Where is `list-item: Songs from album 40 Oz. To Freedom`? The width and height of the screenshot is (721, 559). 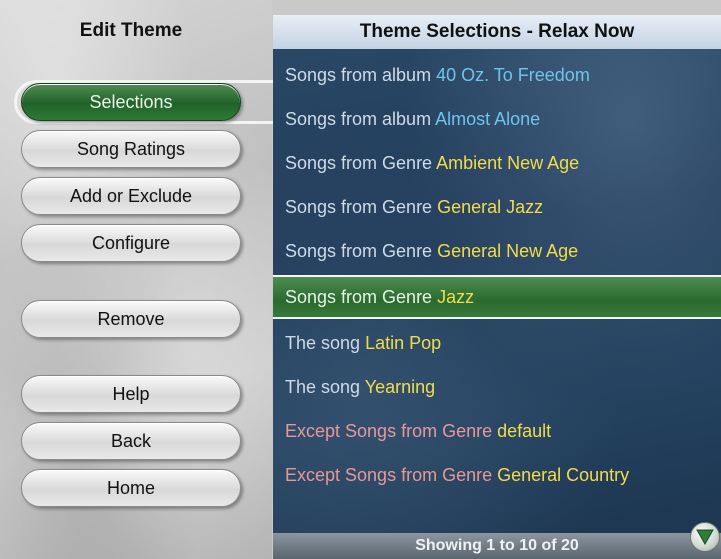 list-item: Songs from album 40 Oz. To Freedom is located at coordinates (497, 75).